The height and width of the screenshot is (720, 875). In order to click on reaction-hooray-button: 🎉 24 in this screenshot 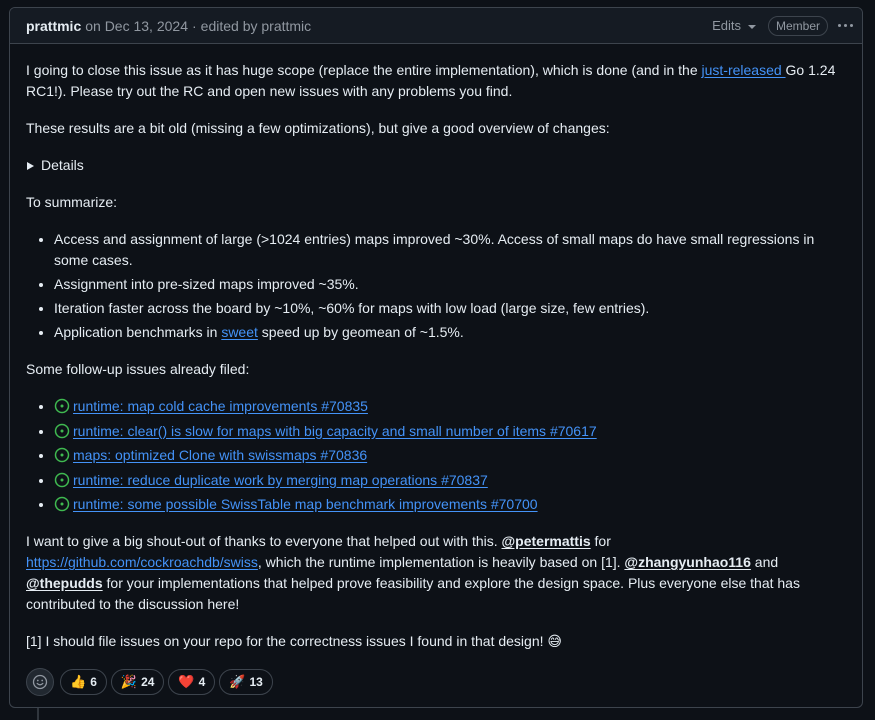, I will do `click(137, 682)`.